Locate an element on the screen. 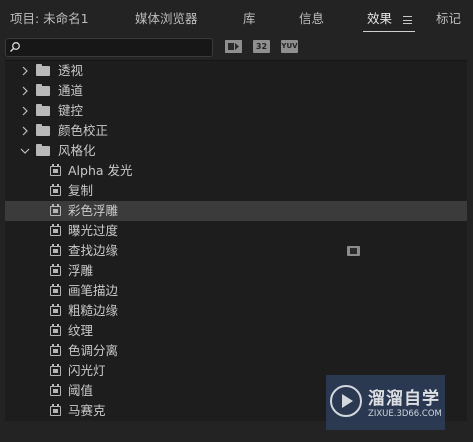 The image size is (473, 442). effect-label: Alpha 发光 is located at coordinates (100, 170).